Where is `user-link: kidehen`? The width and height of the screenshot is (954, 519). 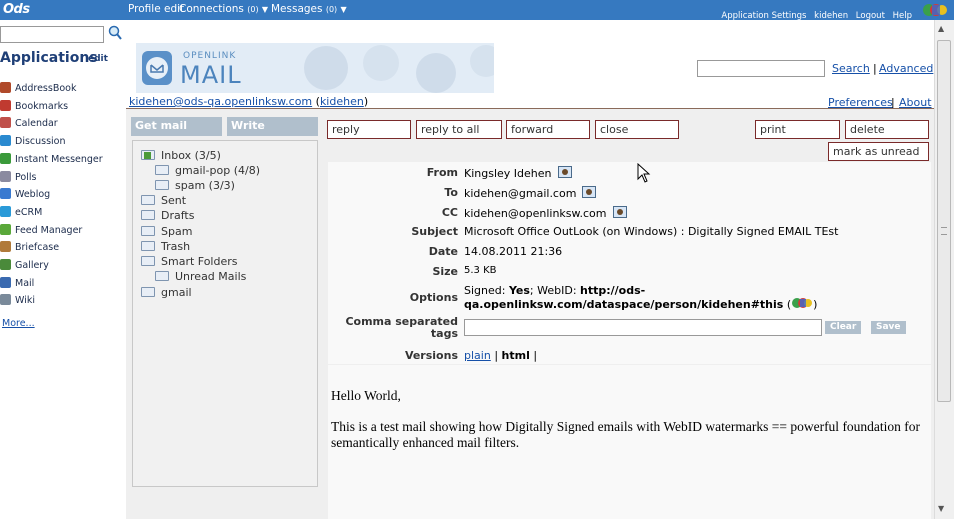
user-link: kidehen is located at coordinates (831, 16).